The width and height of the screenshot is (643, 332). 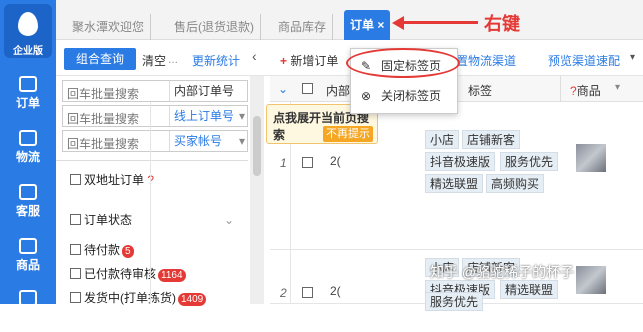 I want to click on preview-channel-button: 预览渠道速配, so click(x=584, y=60).